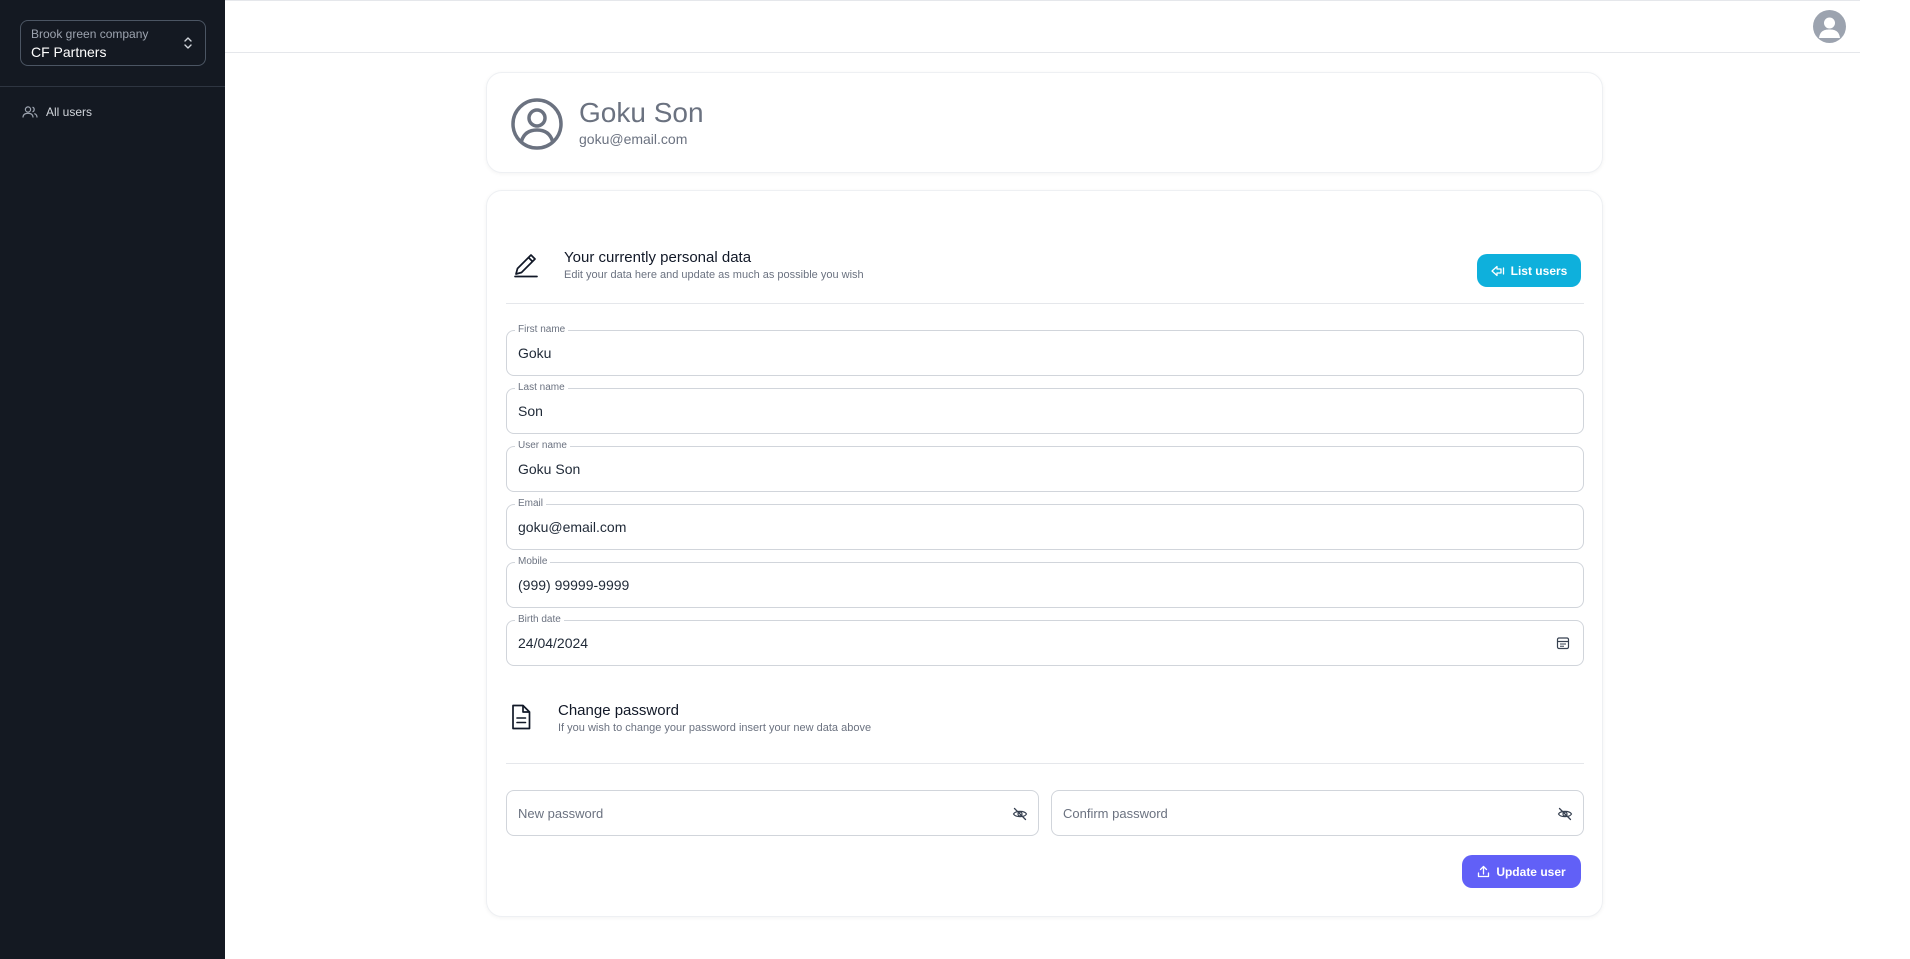 The image size is (1910, 959). Describe the element at coordinates (1115, 813) in the screenshot. I see `confirm-password-placeholder: Confirm password` at that location.